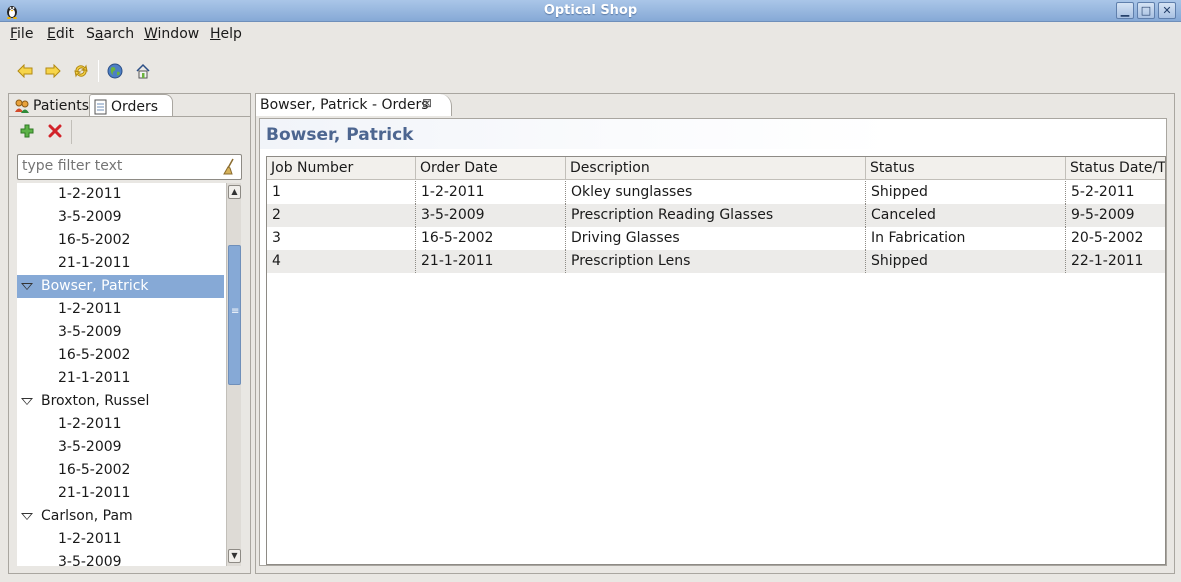 This screenshot has height=582, width=1181. What do you see at coordinates (341, 261) in the screenshot?
I see `table-cell: 4` at bounding box center [341, 261].